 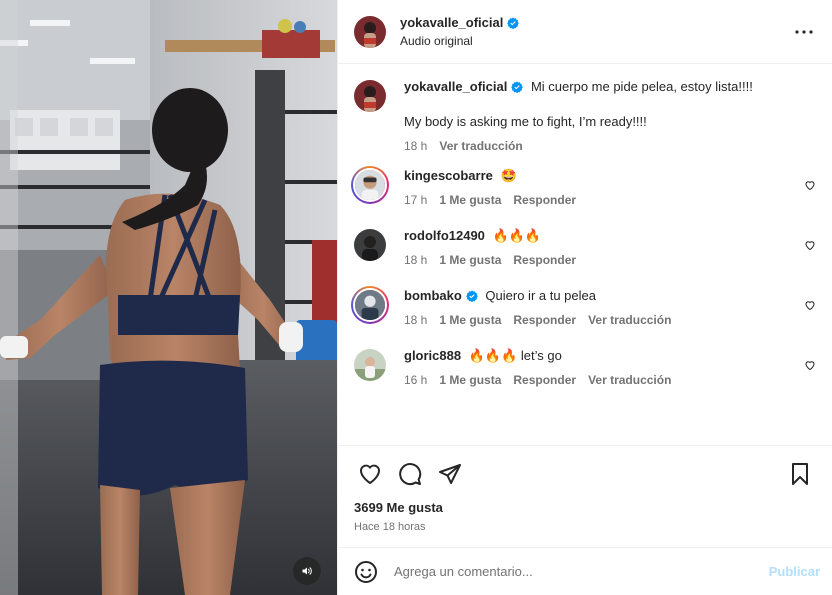 I want to click on caption-author-avatar, so click(x=370, y=96).